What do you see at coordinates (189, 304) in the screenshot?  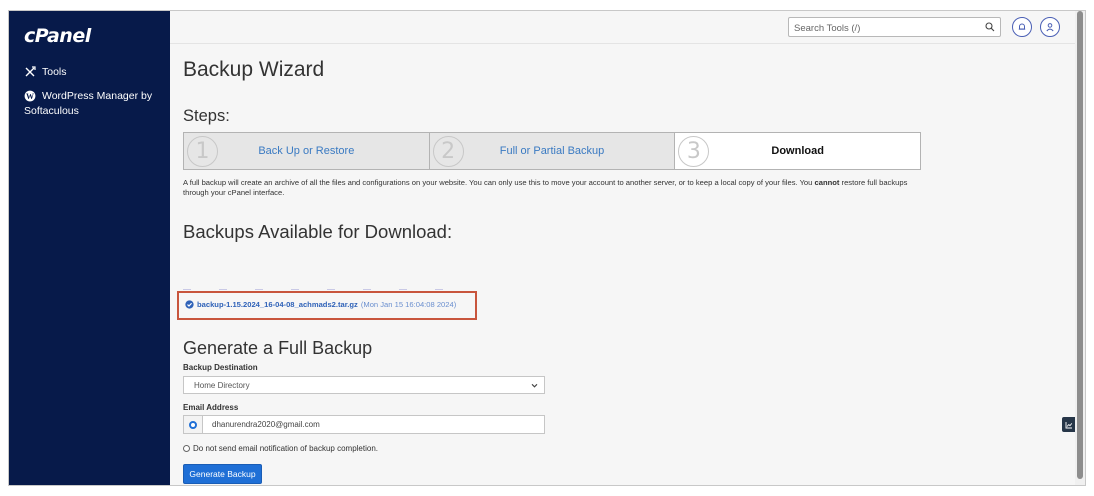 I see `check-circle-icon` at bounding box center [189, 304].